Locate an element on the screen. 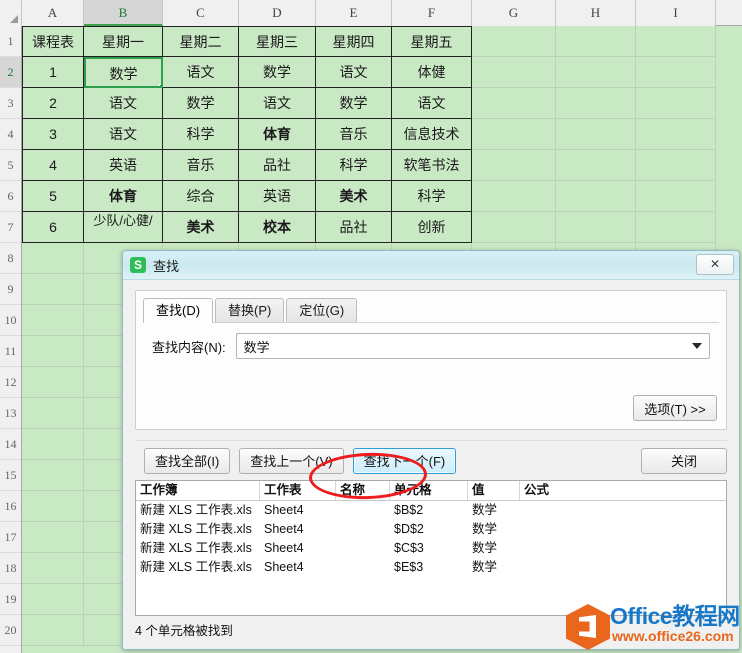 The height and width of the screenshot is (653, 742). grid-cell-b7: 少队/心健/ is located at coordinates (123, 227).